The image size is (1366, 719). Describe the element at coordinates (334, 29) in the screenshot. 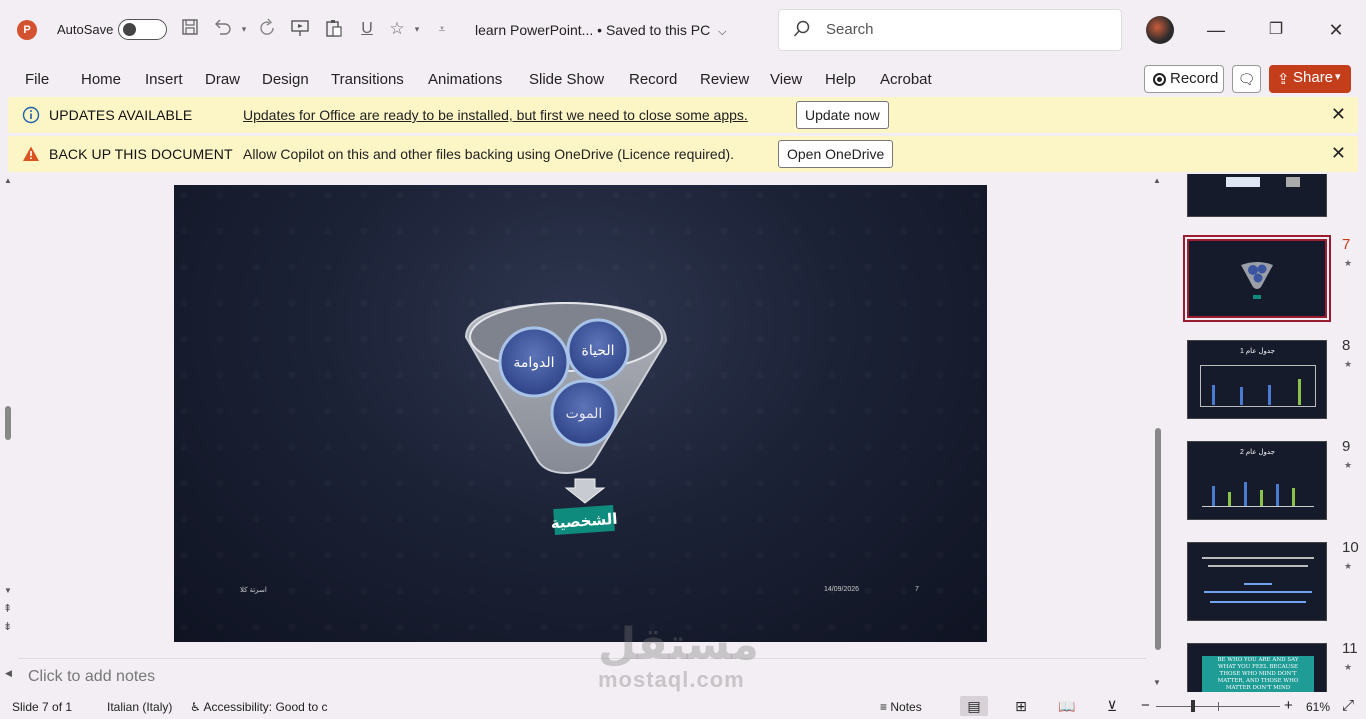

I see `paste-icon` at that location.